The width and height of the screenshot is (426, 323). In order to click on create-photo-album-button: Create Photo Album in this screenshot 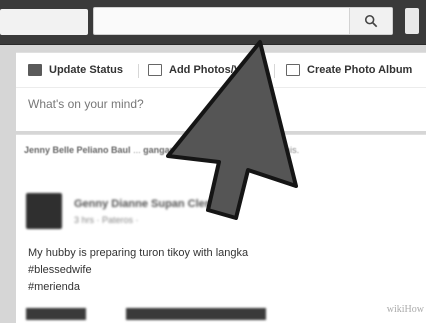, I will do `click(349, 70)`.